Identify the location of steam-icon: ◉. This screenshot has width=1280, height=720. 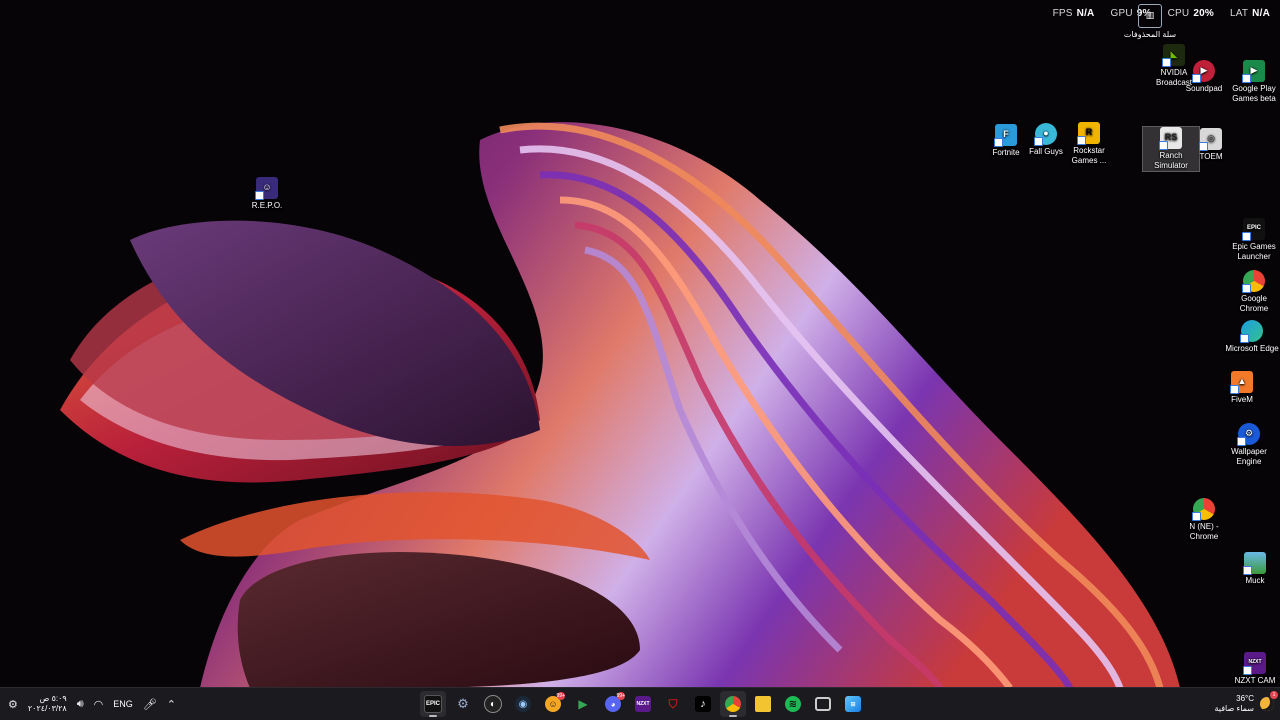
(523, 704).